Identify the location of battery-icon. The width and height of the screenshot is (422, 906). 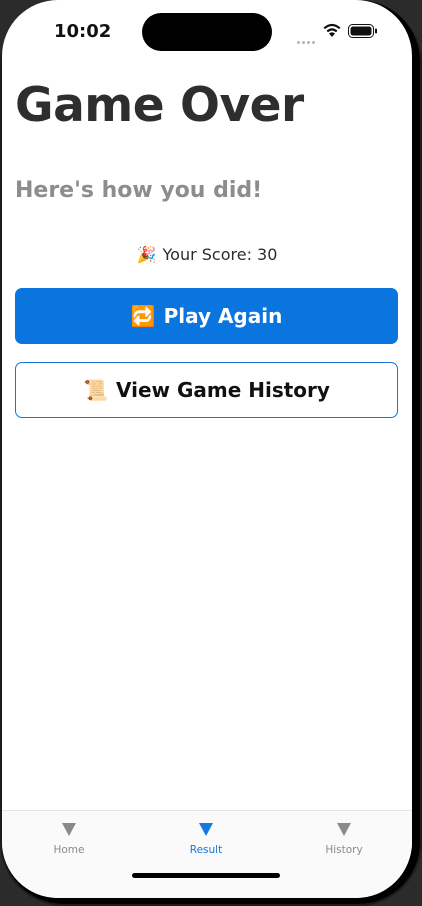
(362, 31).